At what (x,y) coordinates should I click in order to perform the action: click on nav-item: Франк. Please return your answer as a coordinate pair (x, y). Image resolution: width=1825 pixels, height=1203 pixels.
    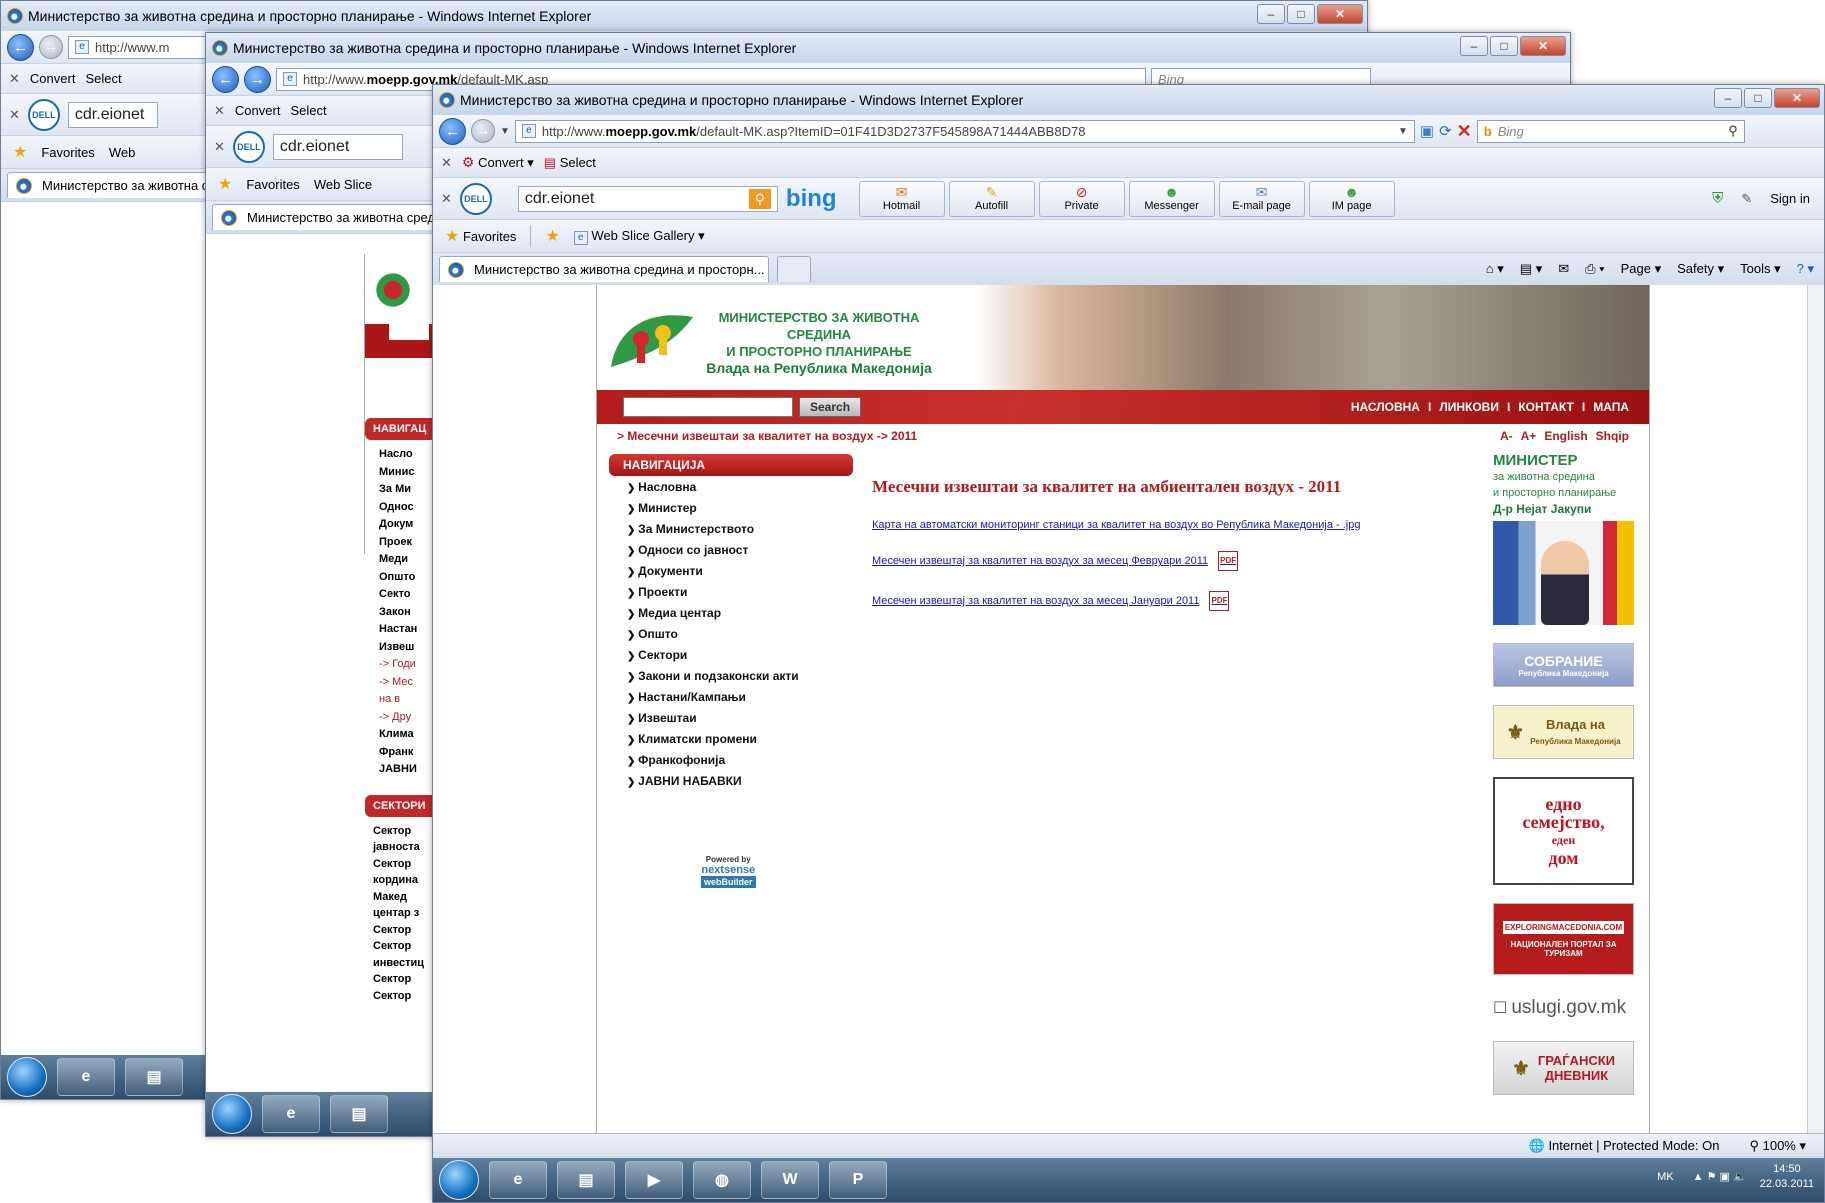
    Looking at the image, I should click on (406, 753).